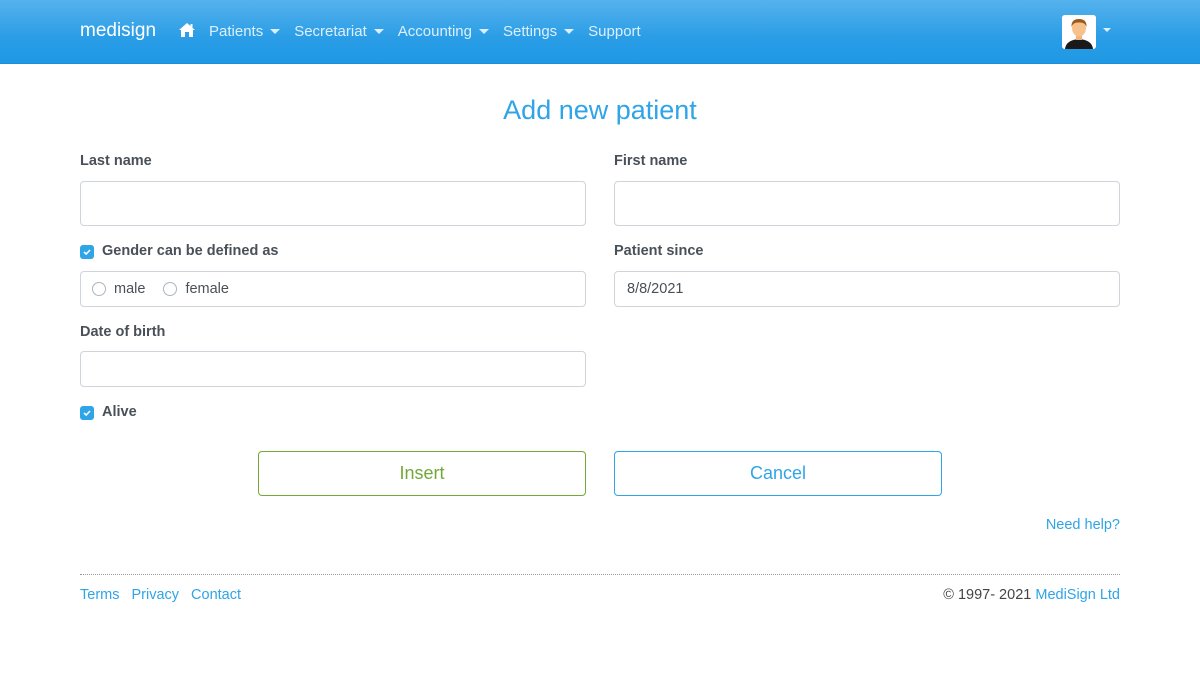 Image resolution: width=1200 pixels, height=675 pixels. I want to click on female-radio, so click(170, 289).